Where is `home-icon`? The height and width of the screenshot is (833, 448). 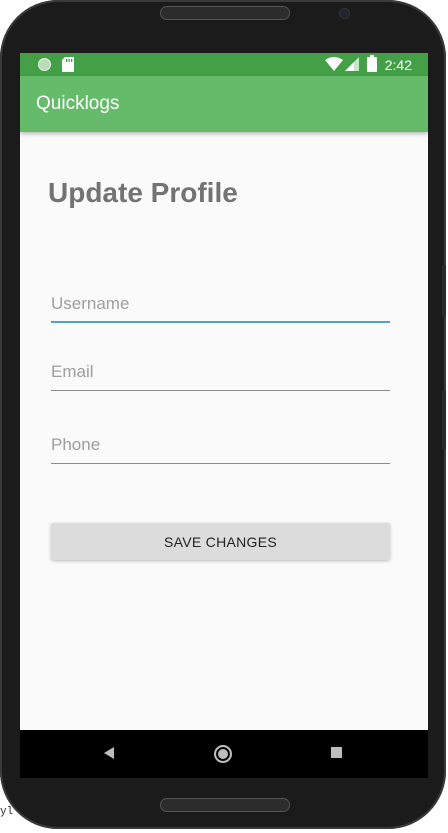
home-icon is located at coordinates (223, 754).